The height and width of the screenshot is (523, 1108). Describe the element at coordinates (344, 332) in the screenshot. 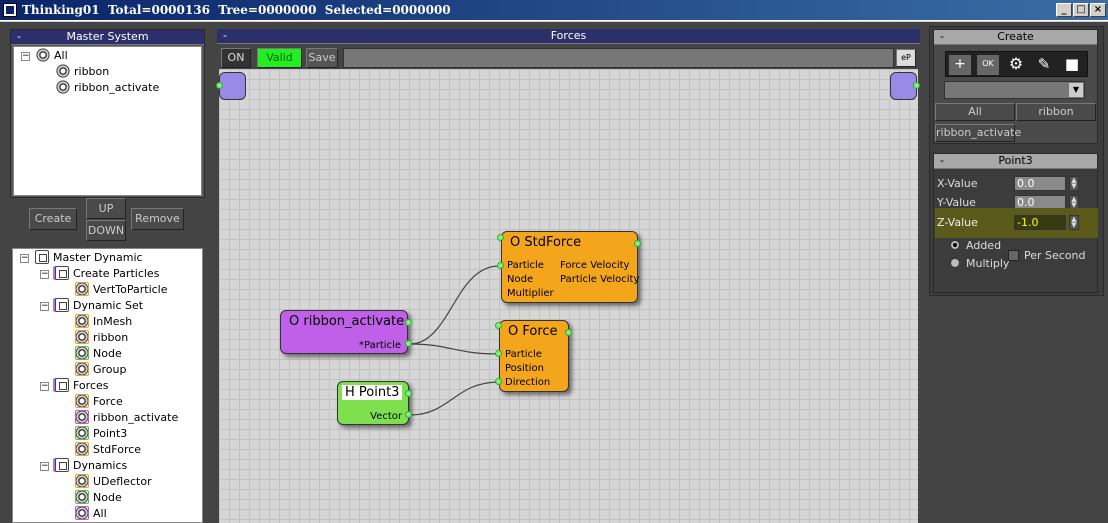

I see `node-ribbon-activate: O ribbon_activate *Particle` at that location.